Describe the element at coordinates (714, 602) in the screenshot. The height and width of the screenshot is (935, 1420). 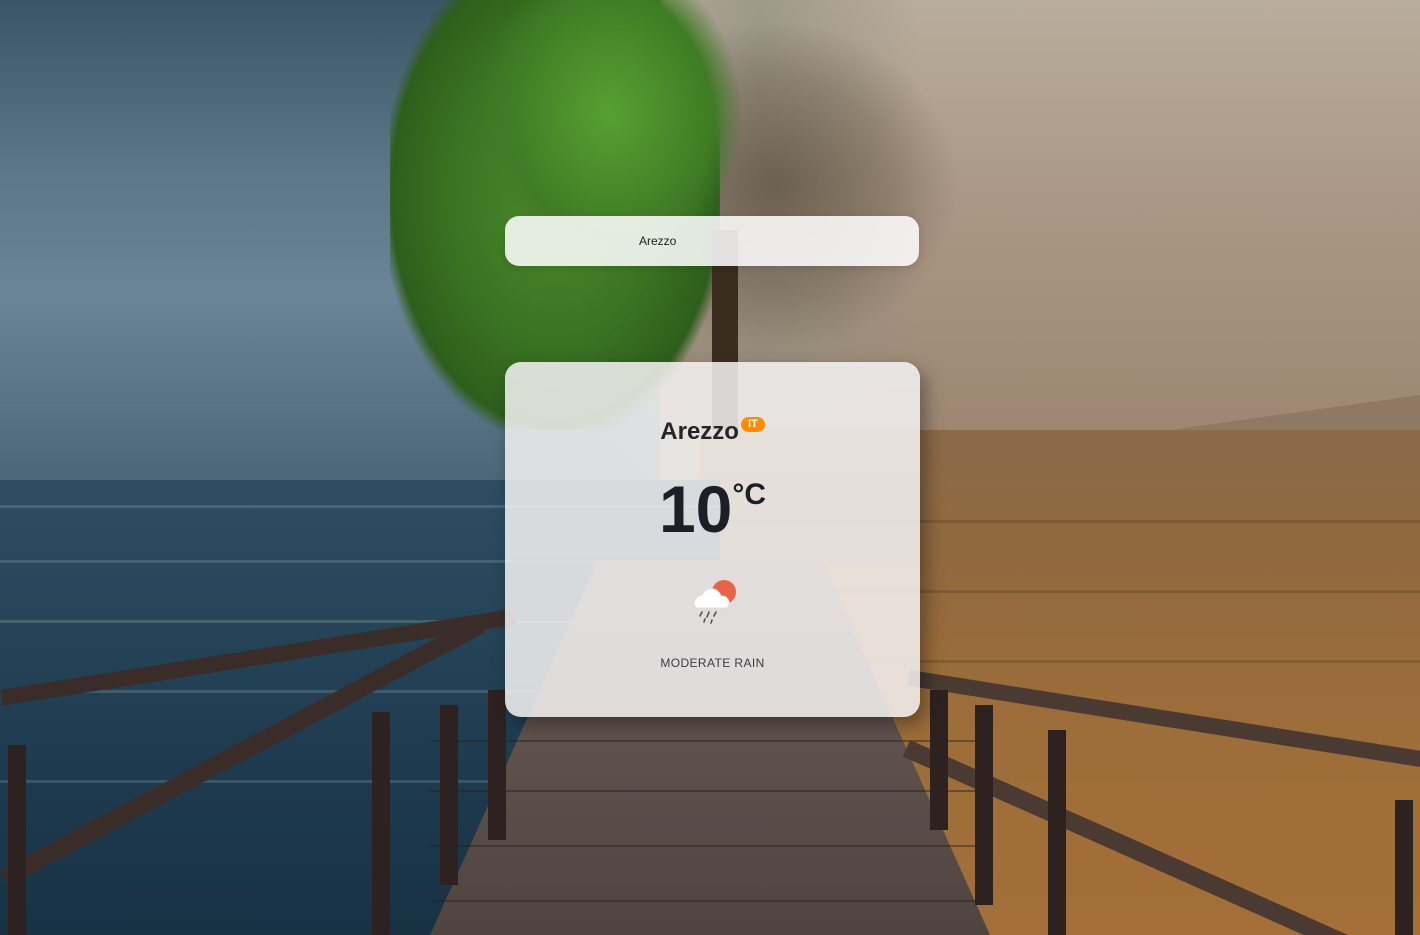
I see `cloud-rain-sun-icon` at that location.